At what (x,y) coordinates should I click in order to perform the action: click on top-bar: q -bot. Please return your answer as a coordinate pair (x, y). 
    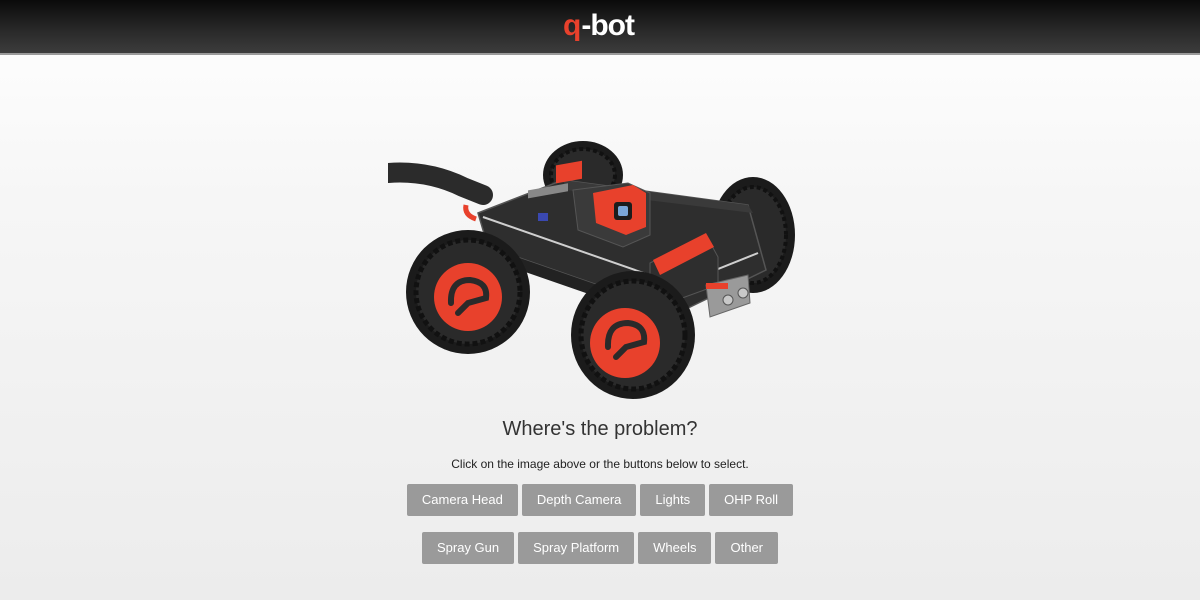
    Looking at the image, I should click on (600, 27).